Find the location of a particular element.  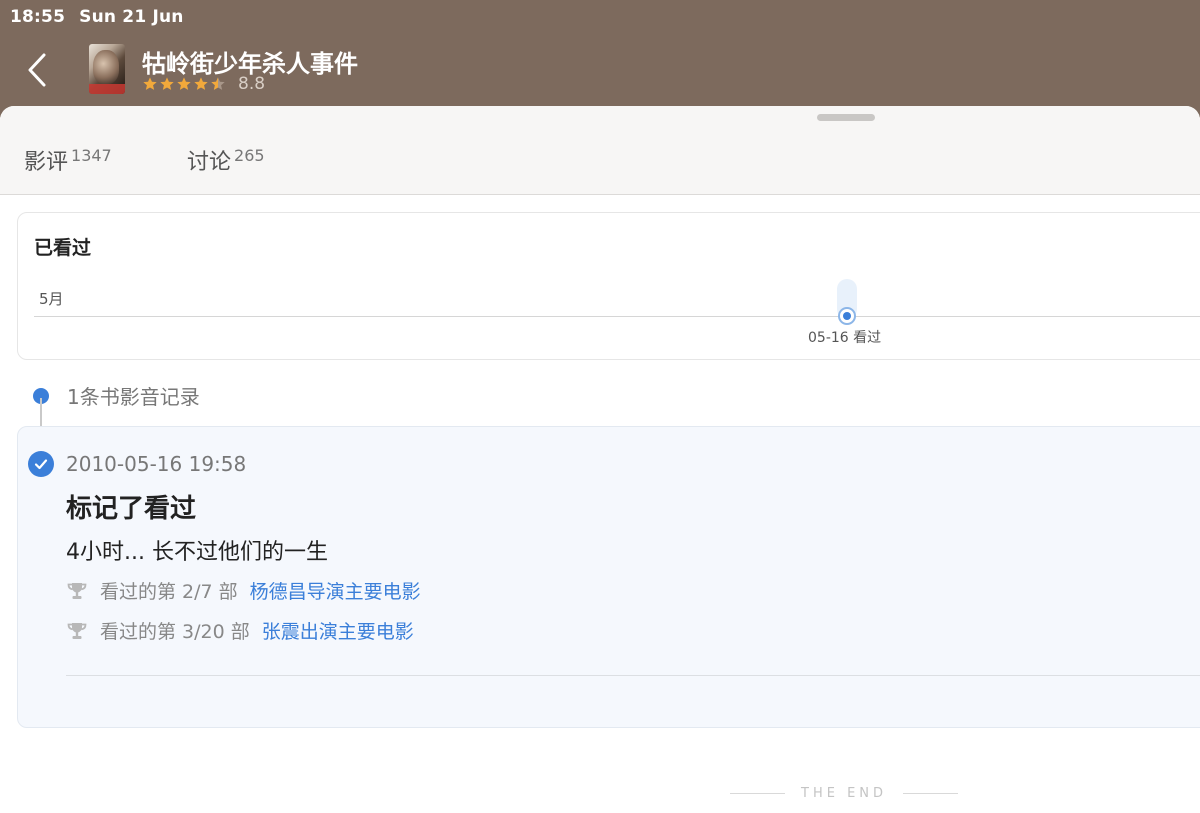

end-text: THE END is located at coordinates (844, 793).